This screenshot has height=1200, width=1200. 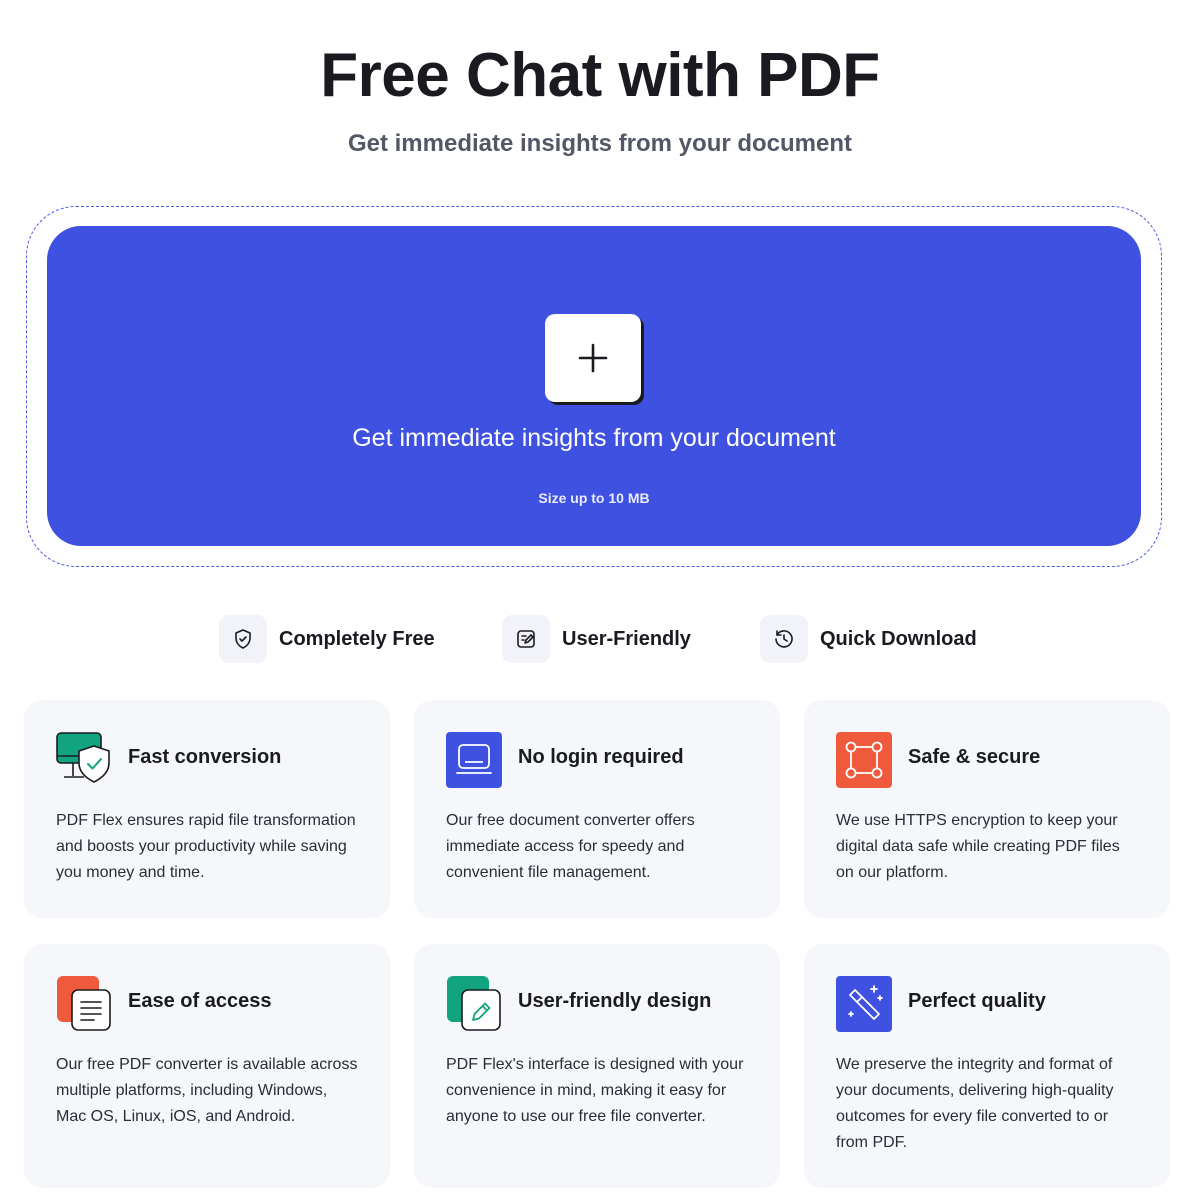 What do you see at coordinates (898, 638) in the screenshot?
I see `perk-label: Quick Download` at bounding box center [898, 638].